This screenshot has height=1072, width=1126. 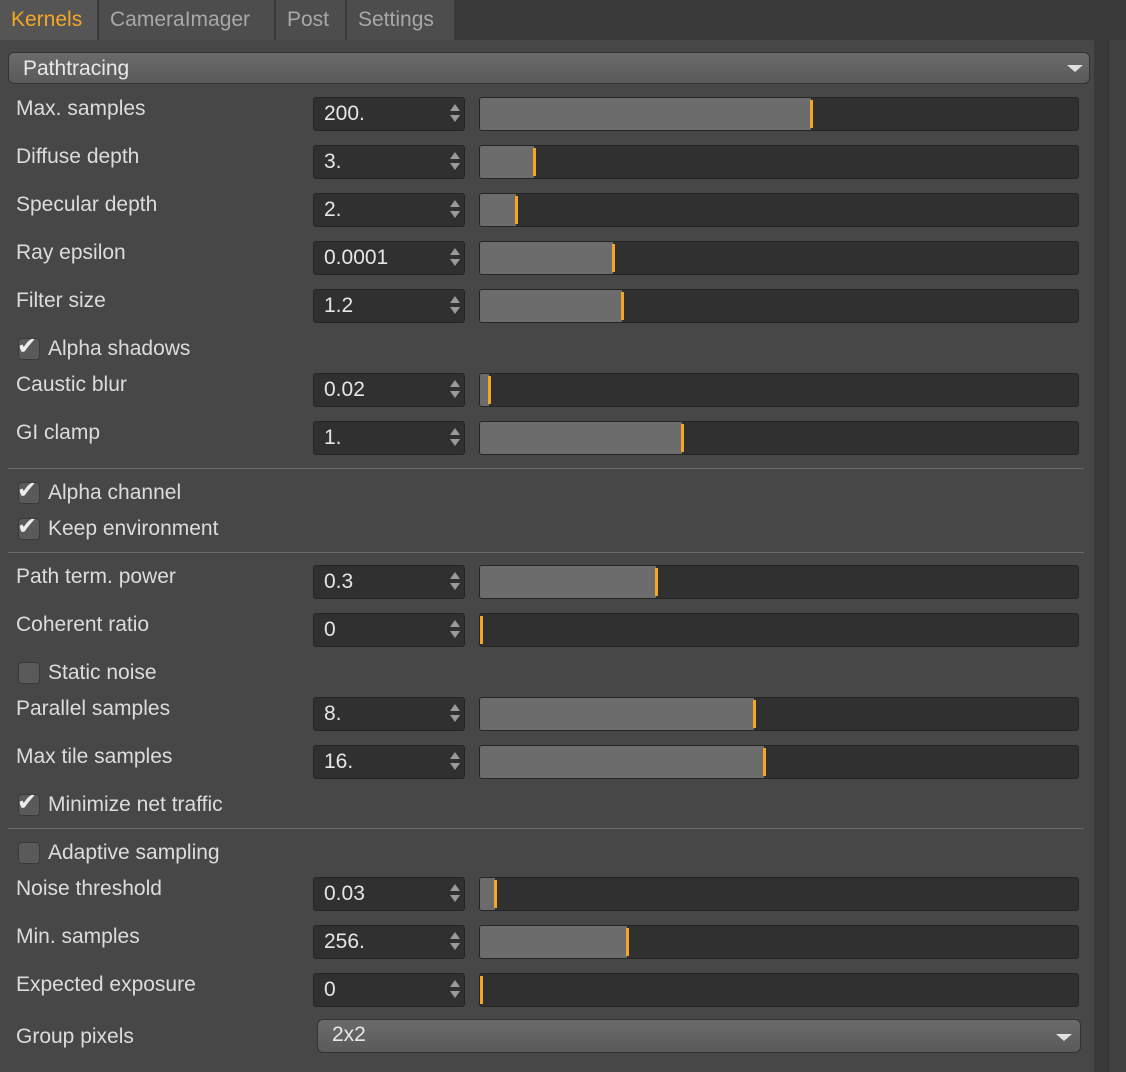 What do you see at coordinates (1064, 1037) in the screenshot?
I see `chevron-down-icon` at bounding box center [1064, 1037].